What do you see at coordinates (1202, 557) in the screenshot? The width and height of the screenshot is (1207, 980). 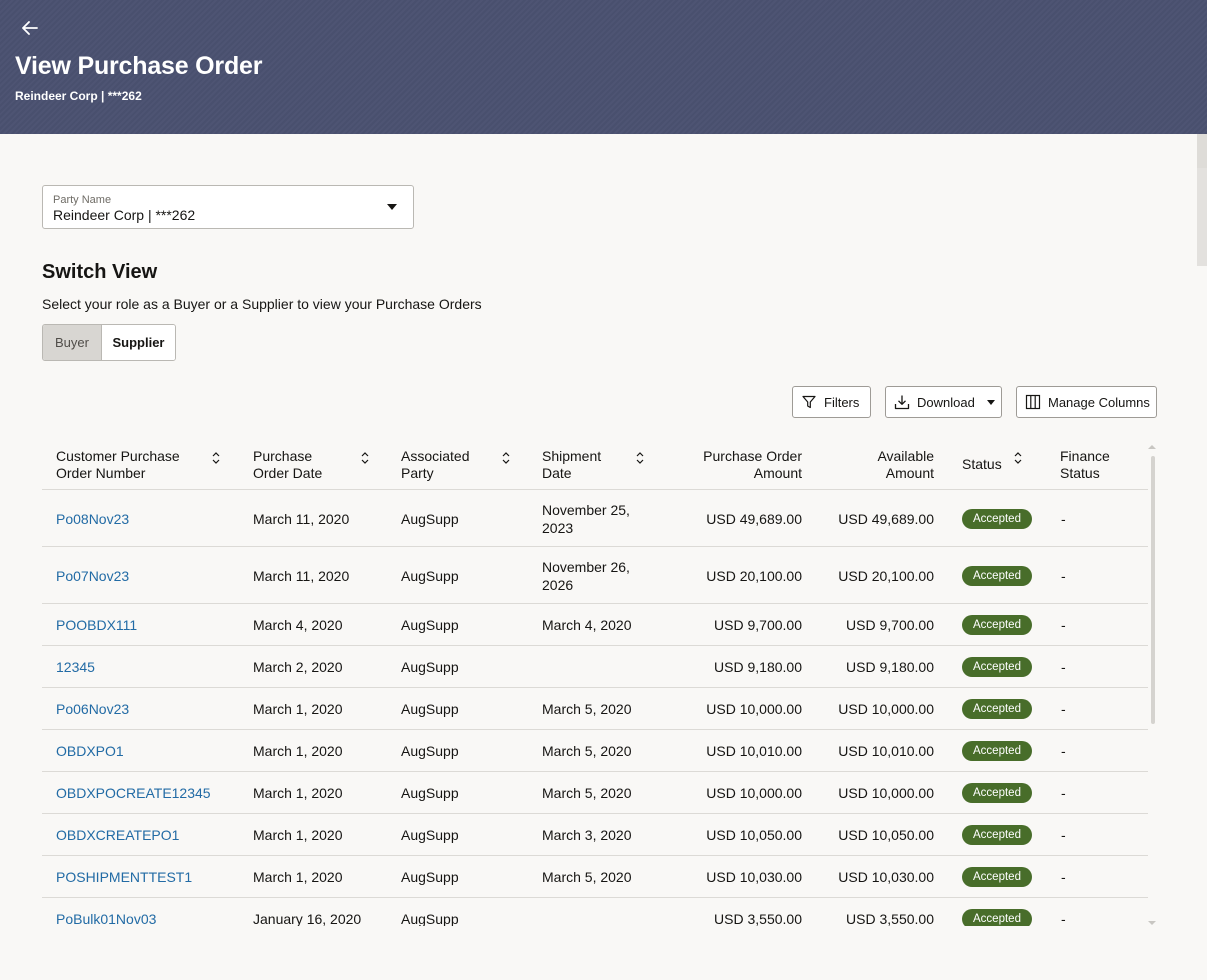 I see `page-scrollbar` at bounding box center [1202, 557].